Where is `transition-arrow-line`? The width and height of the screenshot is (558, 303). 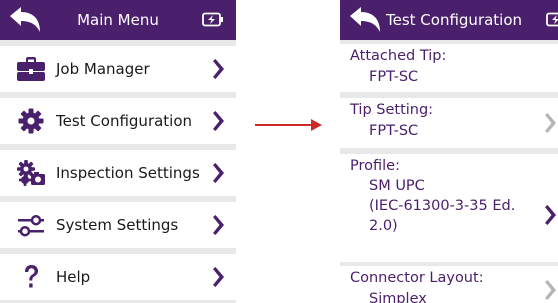 transition-arrow-line is located at coordinates (284, 125).